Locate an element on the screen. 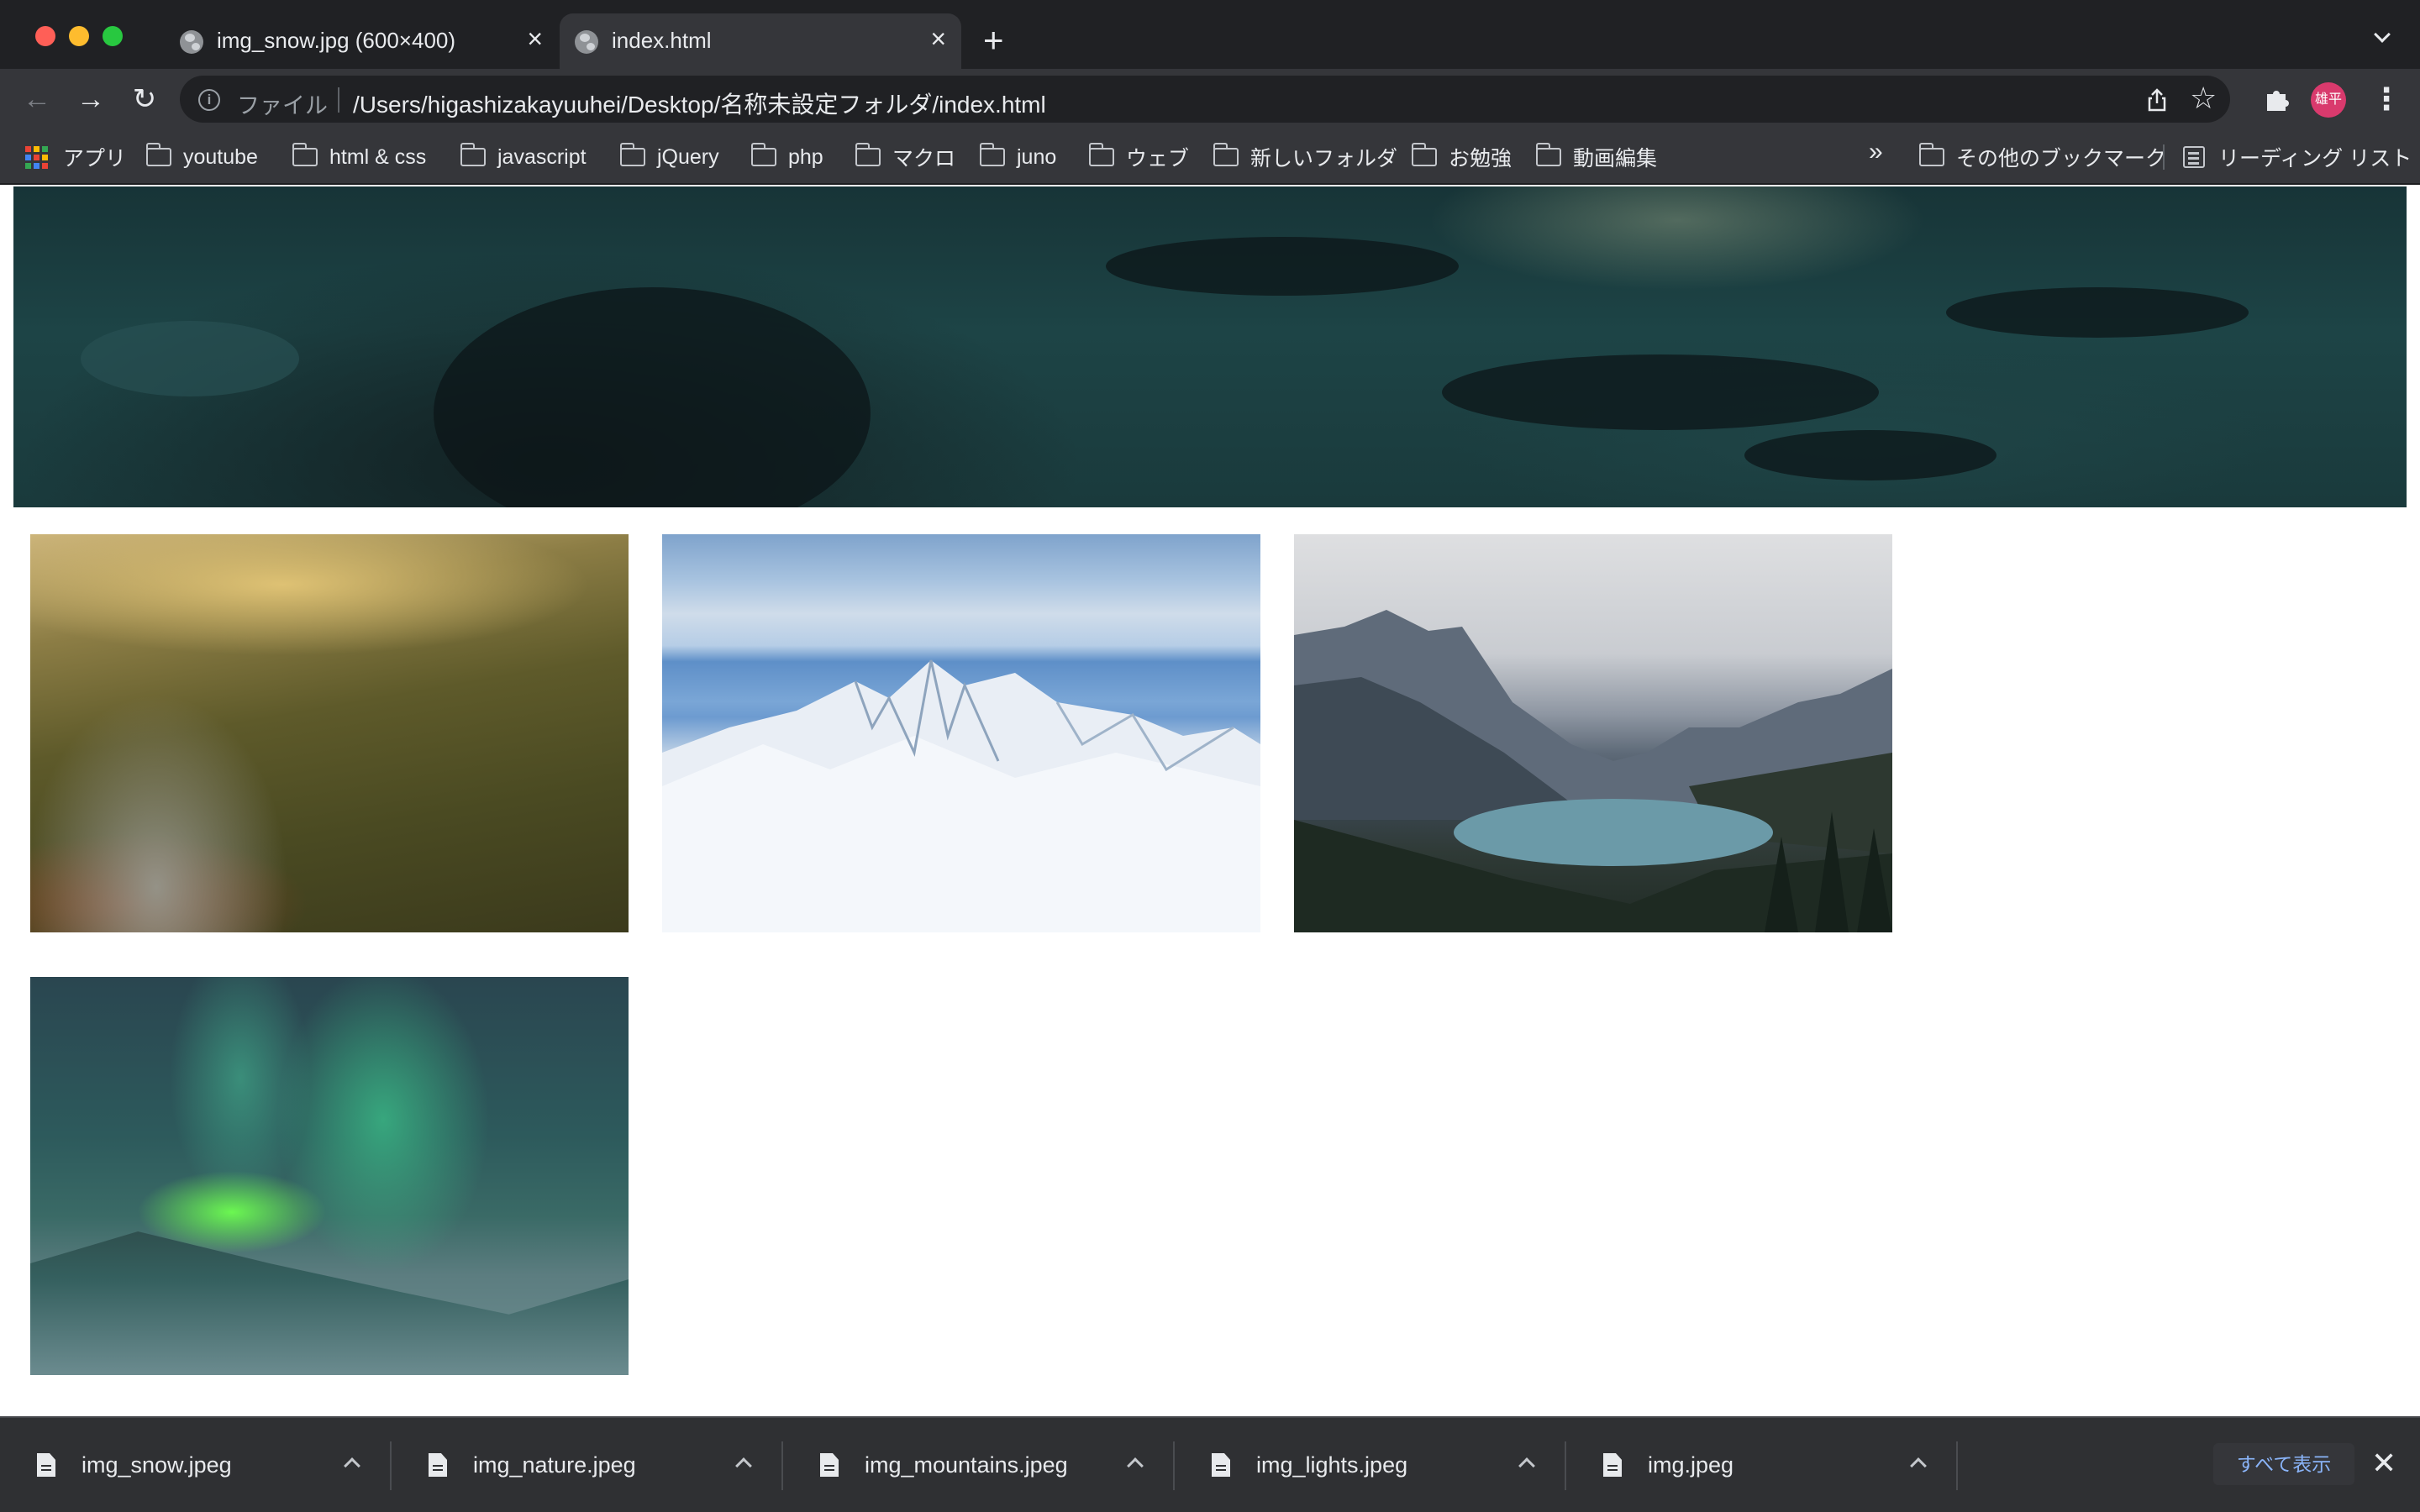  bookmark-label: php is located at coordinates (805, 156).